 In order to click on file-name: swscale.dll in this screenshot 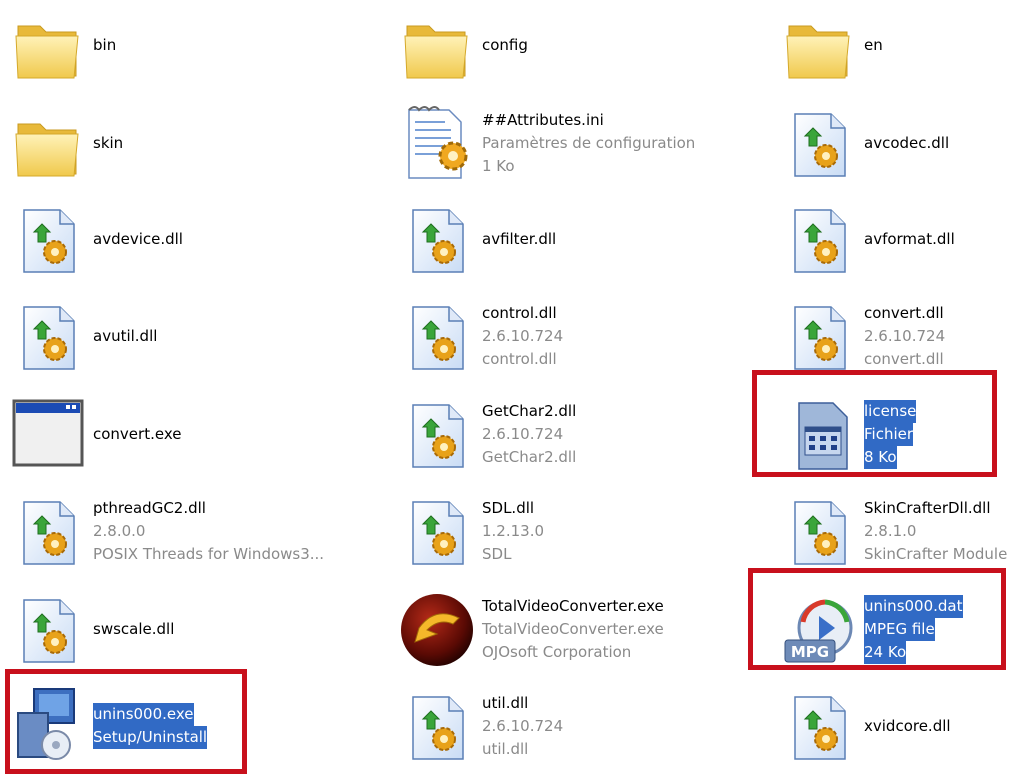, I will do `click(134, 628)`.